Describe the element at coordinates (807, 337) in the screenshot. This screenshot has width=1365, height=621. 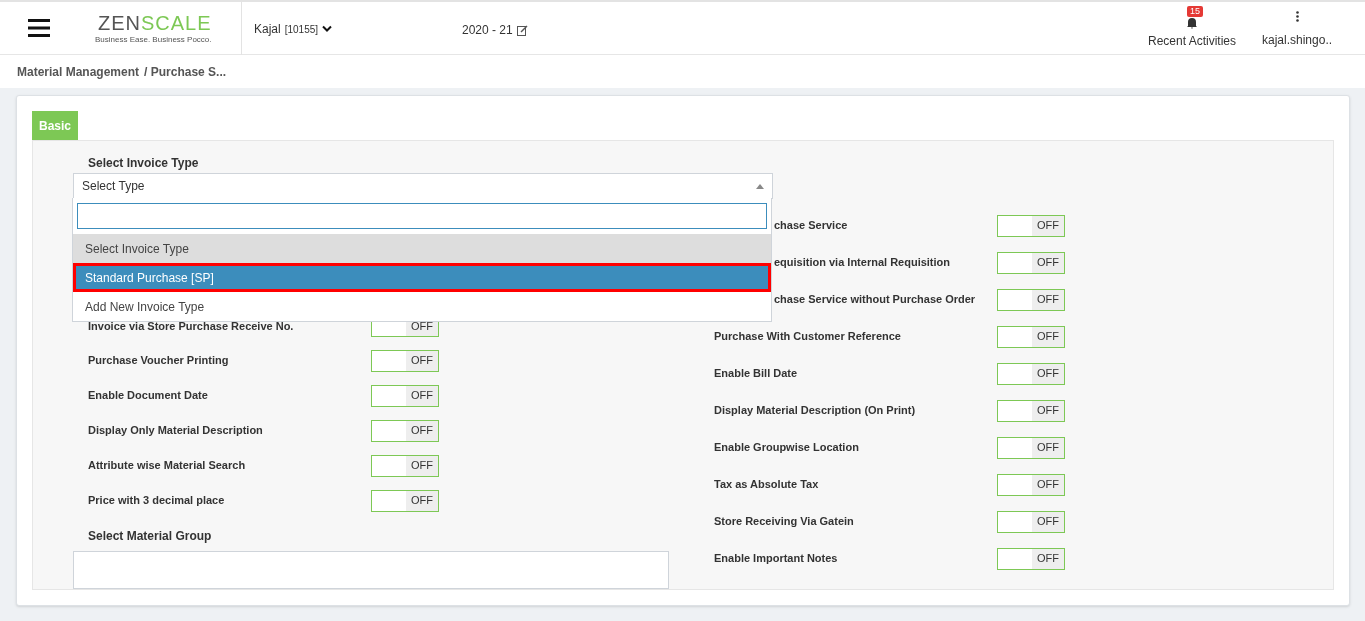
I see `setting-label: Purchase With Customer Reference` at that location.